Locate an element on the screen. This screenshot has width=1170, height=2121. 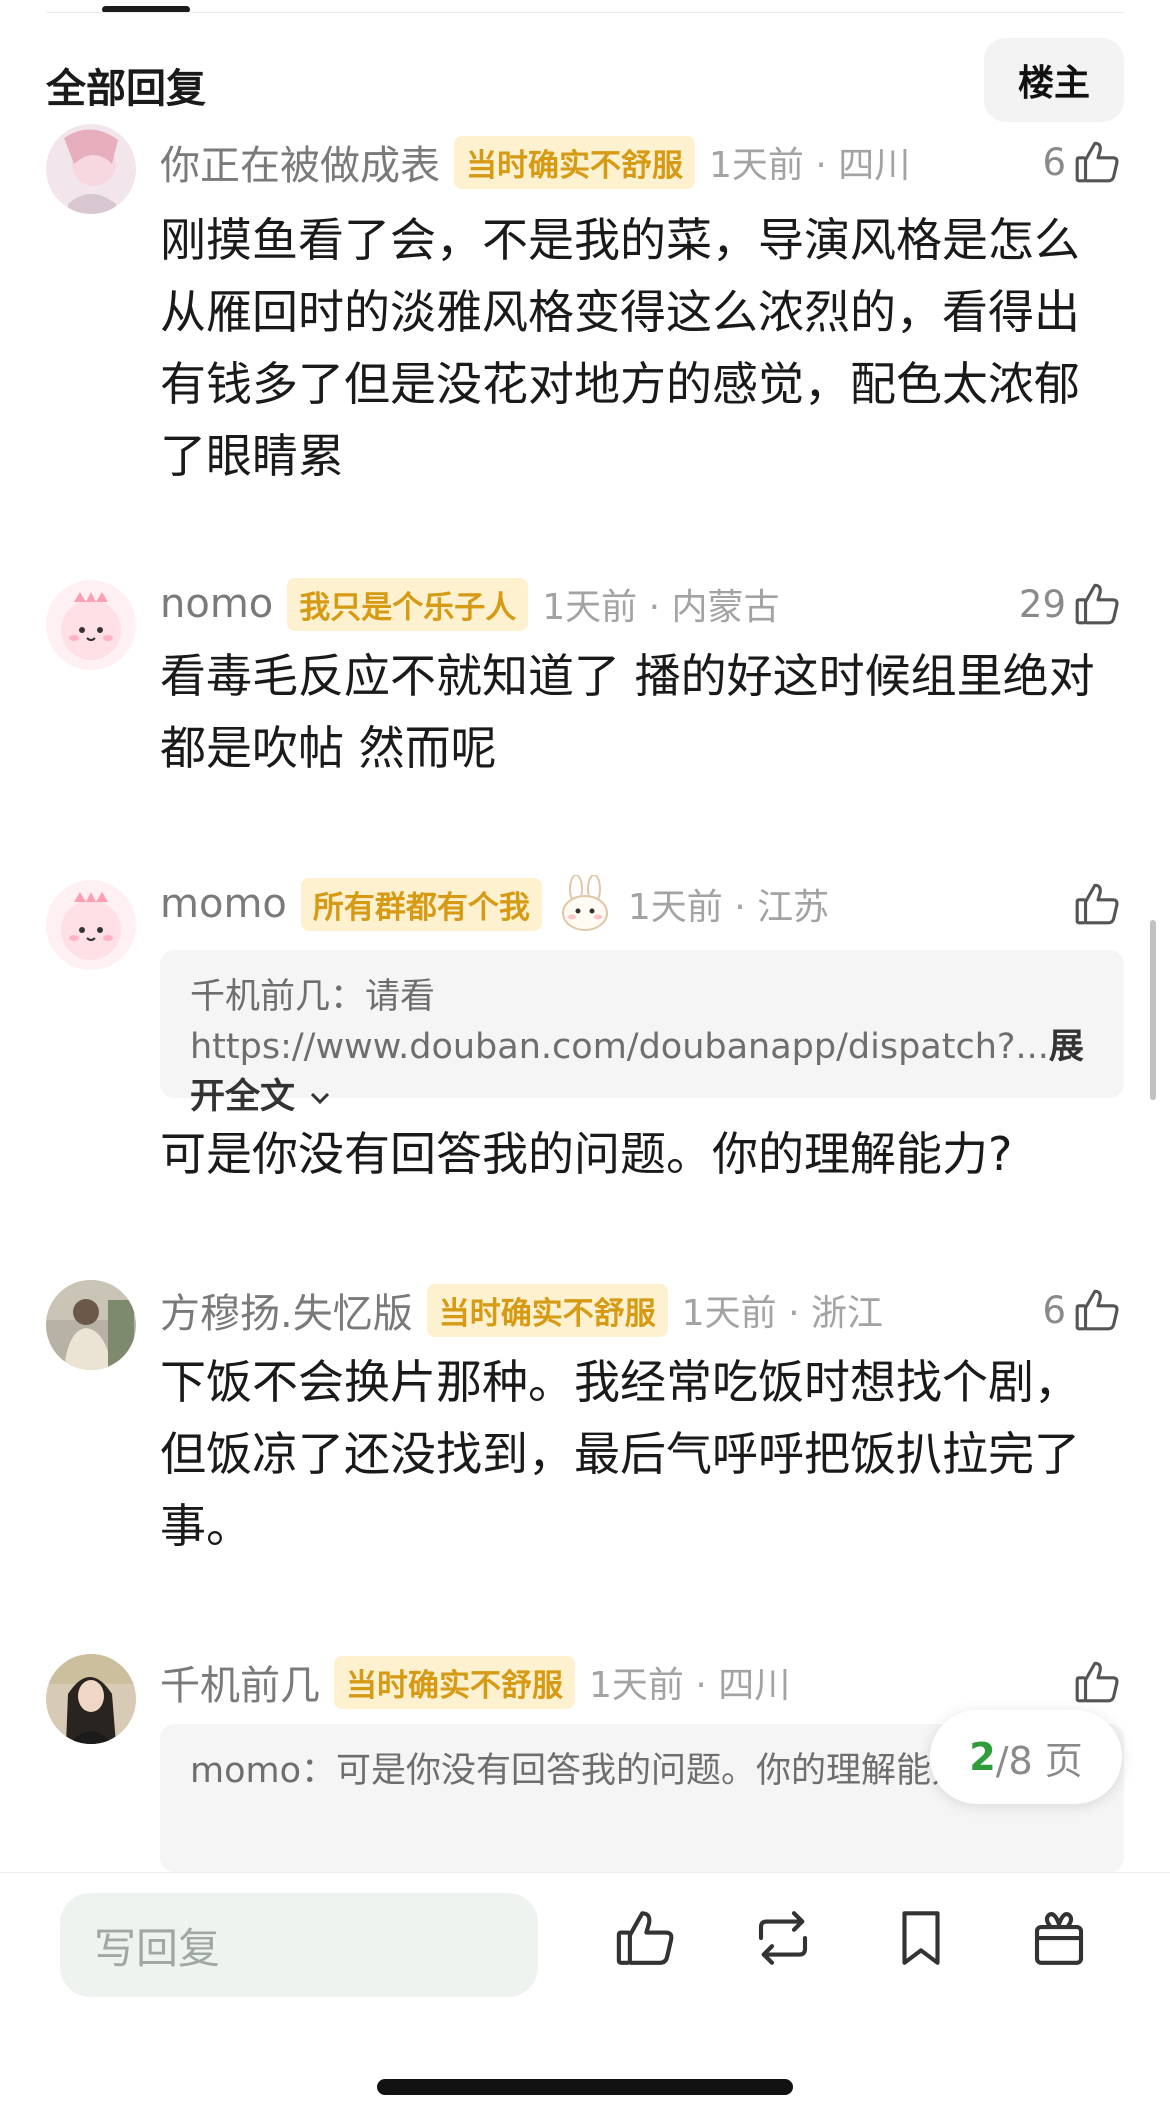
rabbit-emoji-icon is located at coordinates (585, 903).